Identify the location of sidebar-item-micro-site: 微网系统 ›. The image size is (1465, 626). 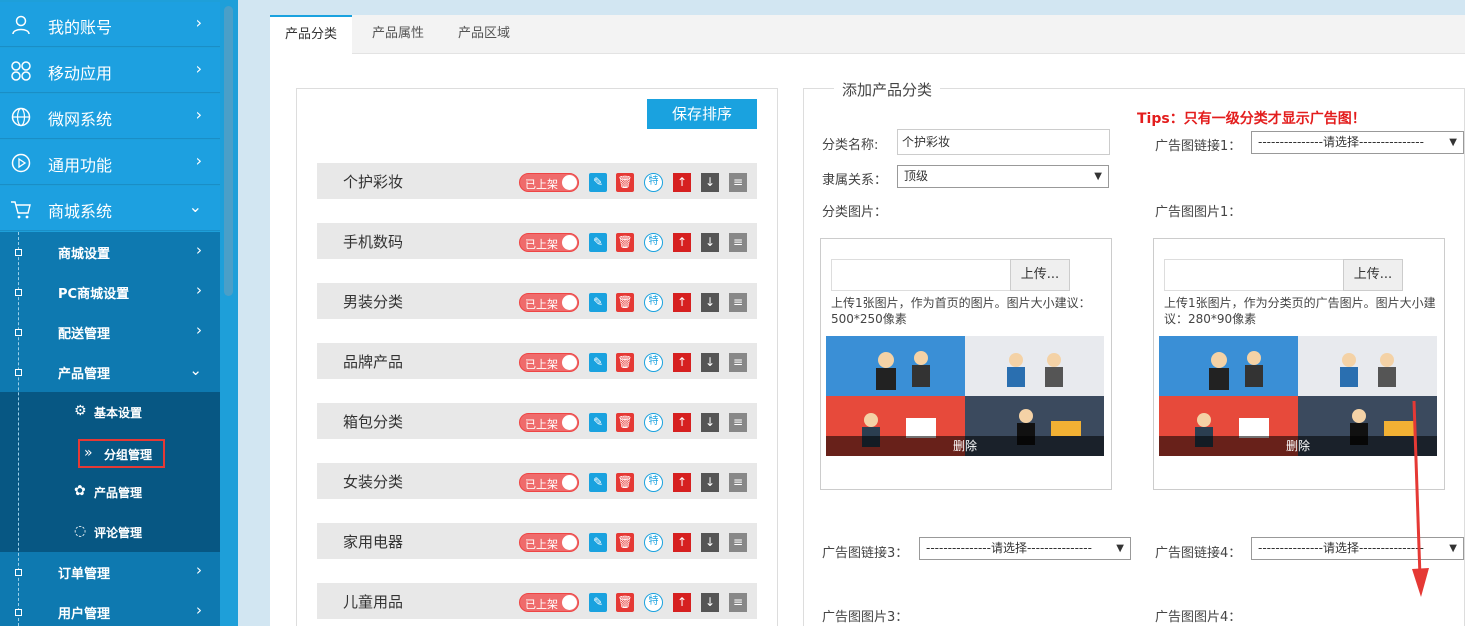
(110, 116).